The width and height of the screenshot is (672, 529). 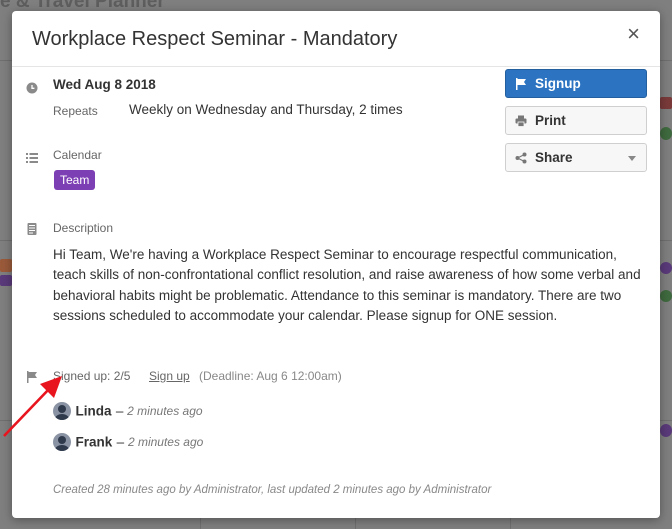 I want to click on attendee-name: Frank, so click(x=94, y=442).